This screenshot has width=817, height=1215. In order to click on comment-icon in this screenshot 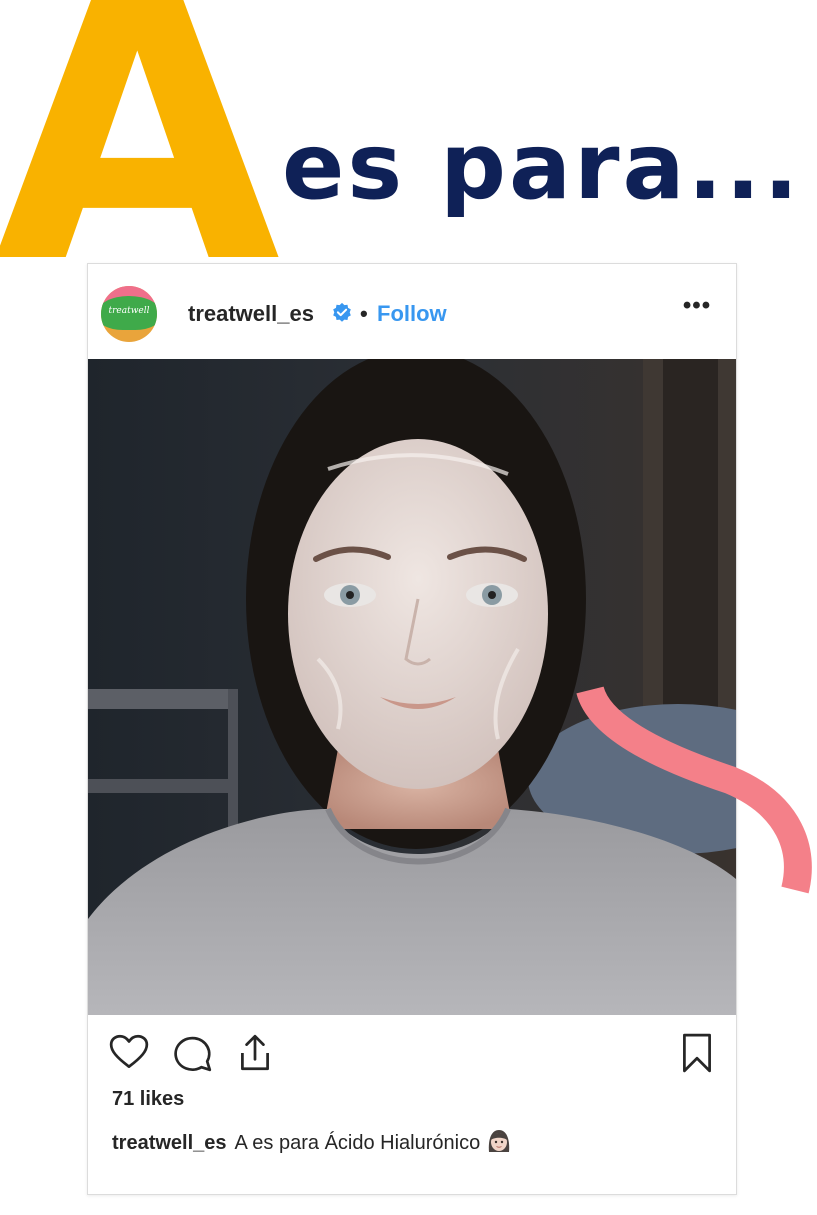, I will do `click(193, 1053)`.